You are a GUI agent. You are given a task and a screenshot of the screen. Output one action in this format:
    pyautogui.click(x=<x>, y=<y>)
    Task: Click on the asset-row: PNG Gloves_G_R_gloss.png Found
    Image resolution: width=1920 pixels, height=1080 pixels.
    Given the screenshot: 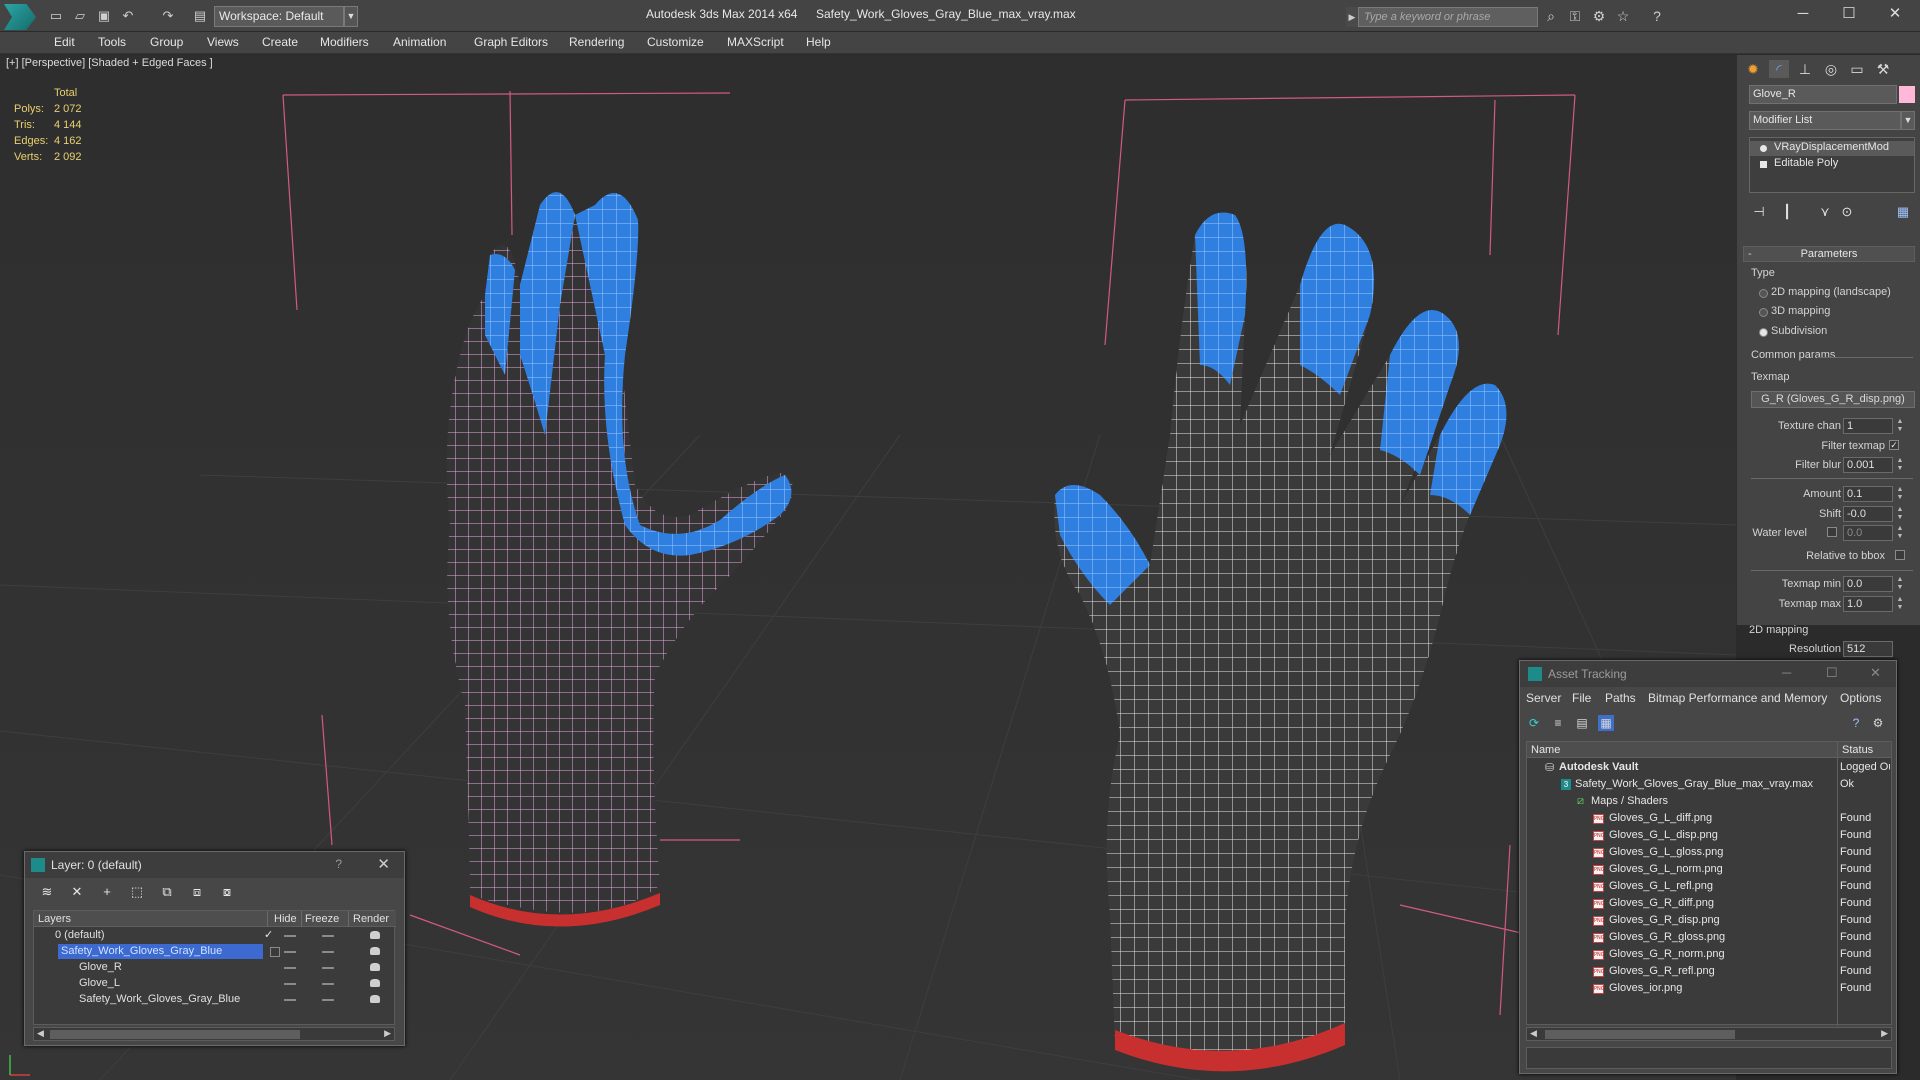 What is the action you would take?
    pyautogui.click(x=1709, y=937)
    